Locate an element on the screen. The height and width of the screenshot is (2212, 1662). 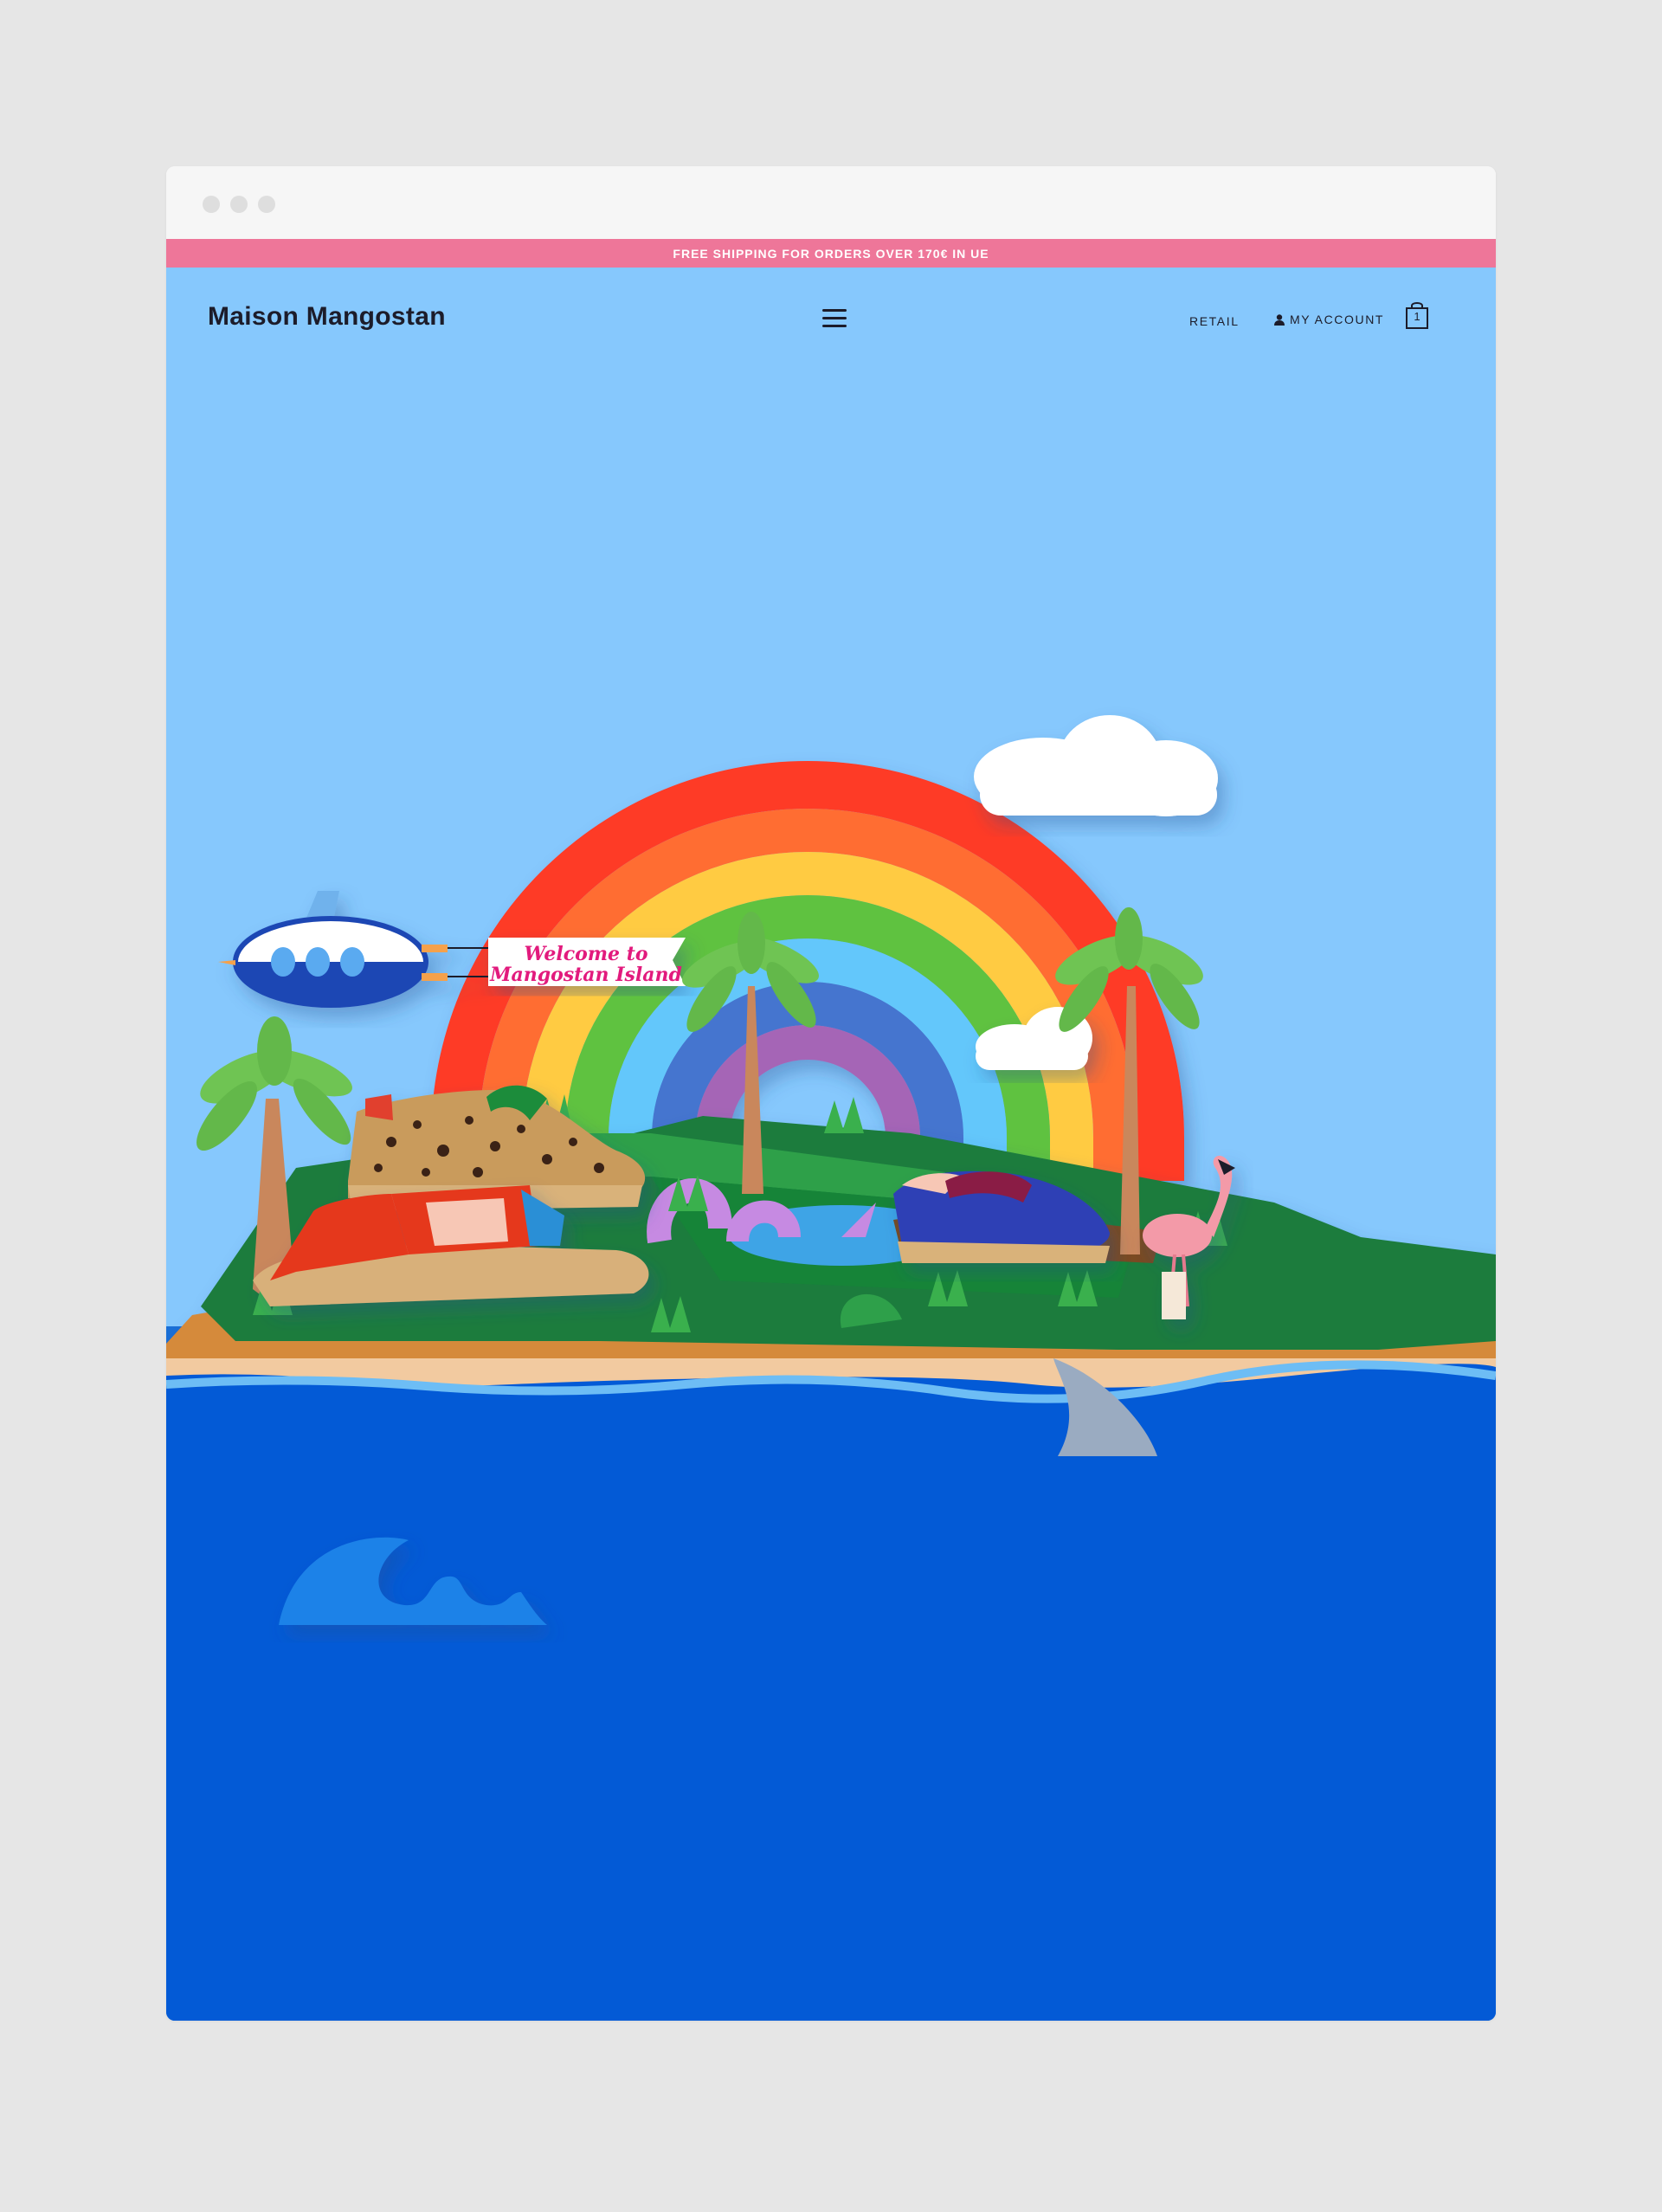
site-header: Maison Mangostan RETAIL MY ACCOUNT 1 is located at coordinates (831, 319).